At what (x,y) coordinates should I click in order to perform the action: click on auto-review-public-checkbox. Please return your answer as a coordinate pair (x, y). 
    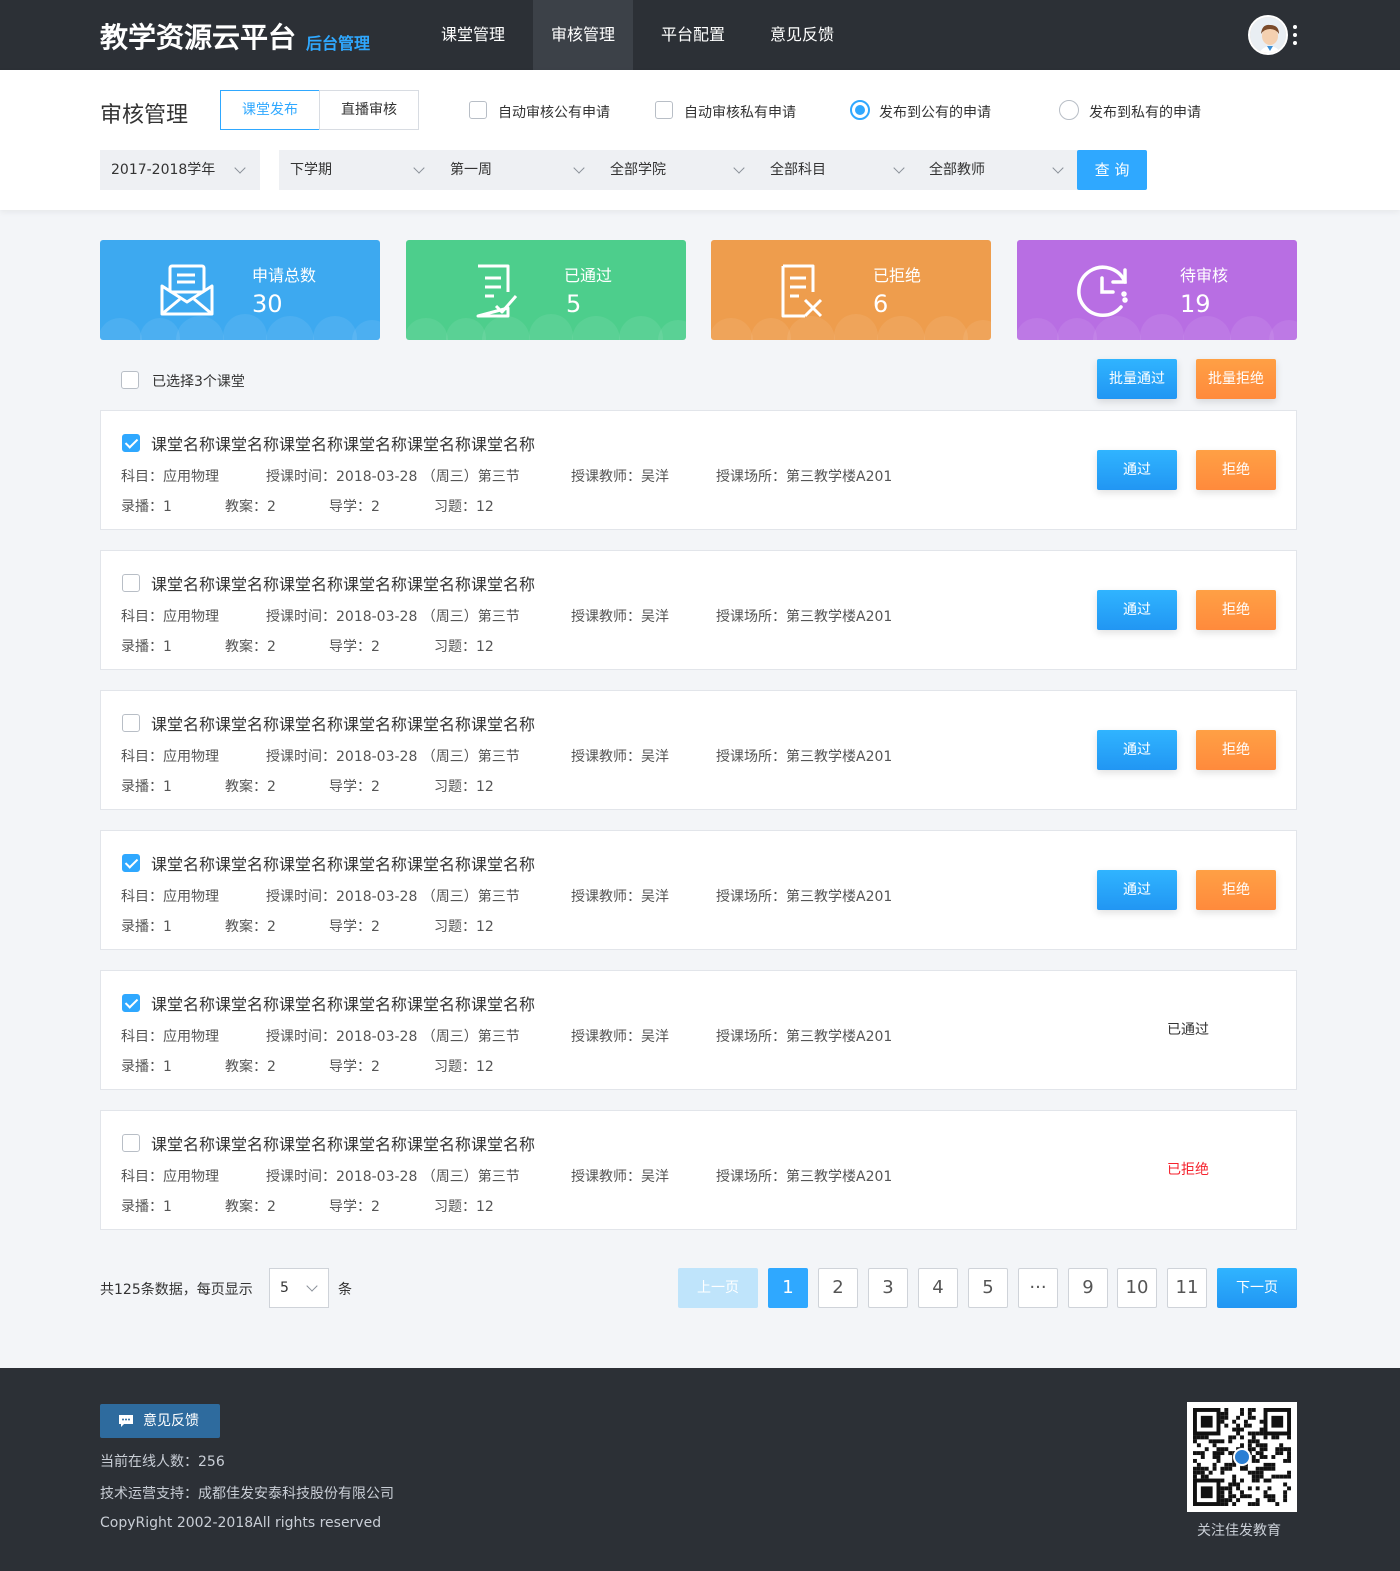
    Looking at the image, I should click on (478, 110).